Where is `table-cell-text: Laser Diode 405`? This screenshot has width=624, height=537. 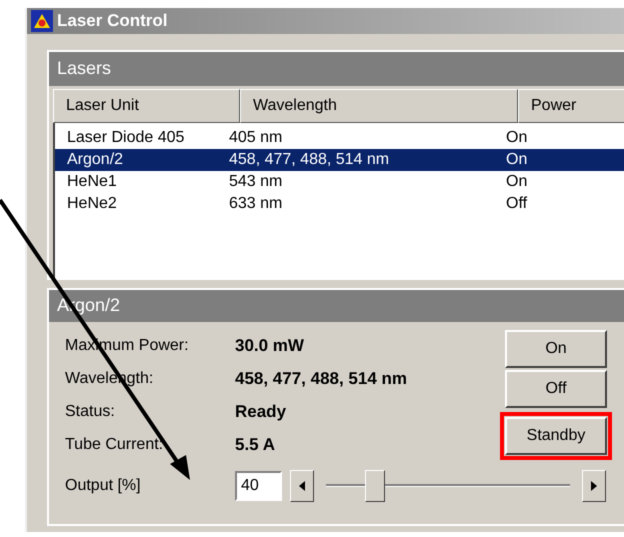
table-cell-text: Laser Diode 405 is located at coordinates (126, 138).